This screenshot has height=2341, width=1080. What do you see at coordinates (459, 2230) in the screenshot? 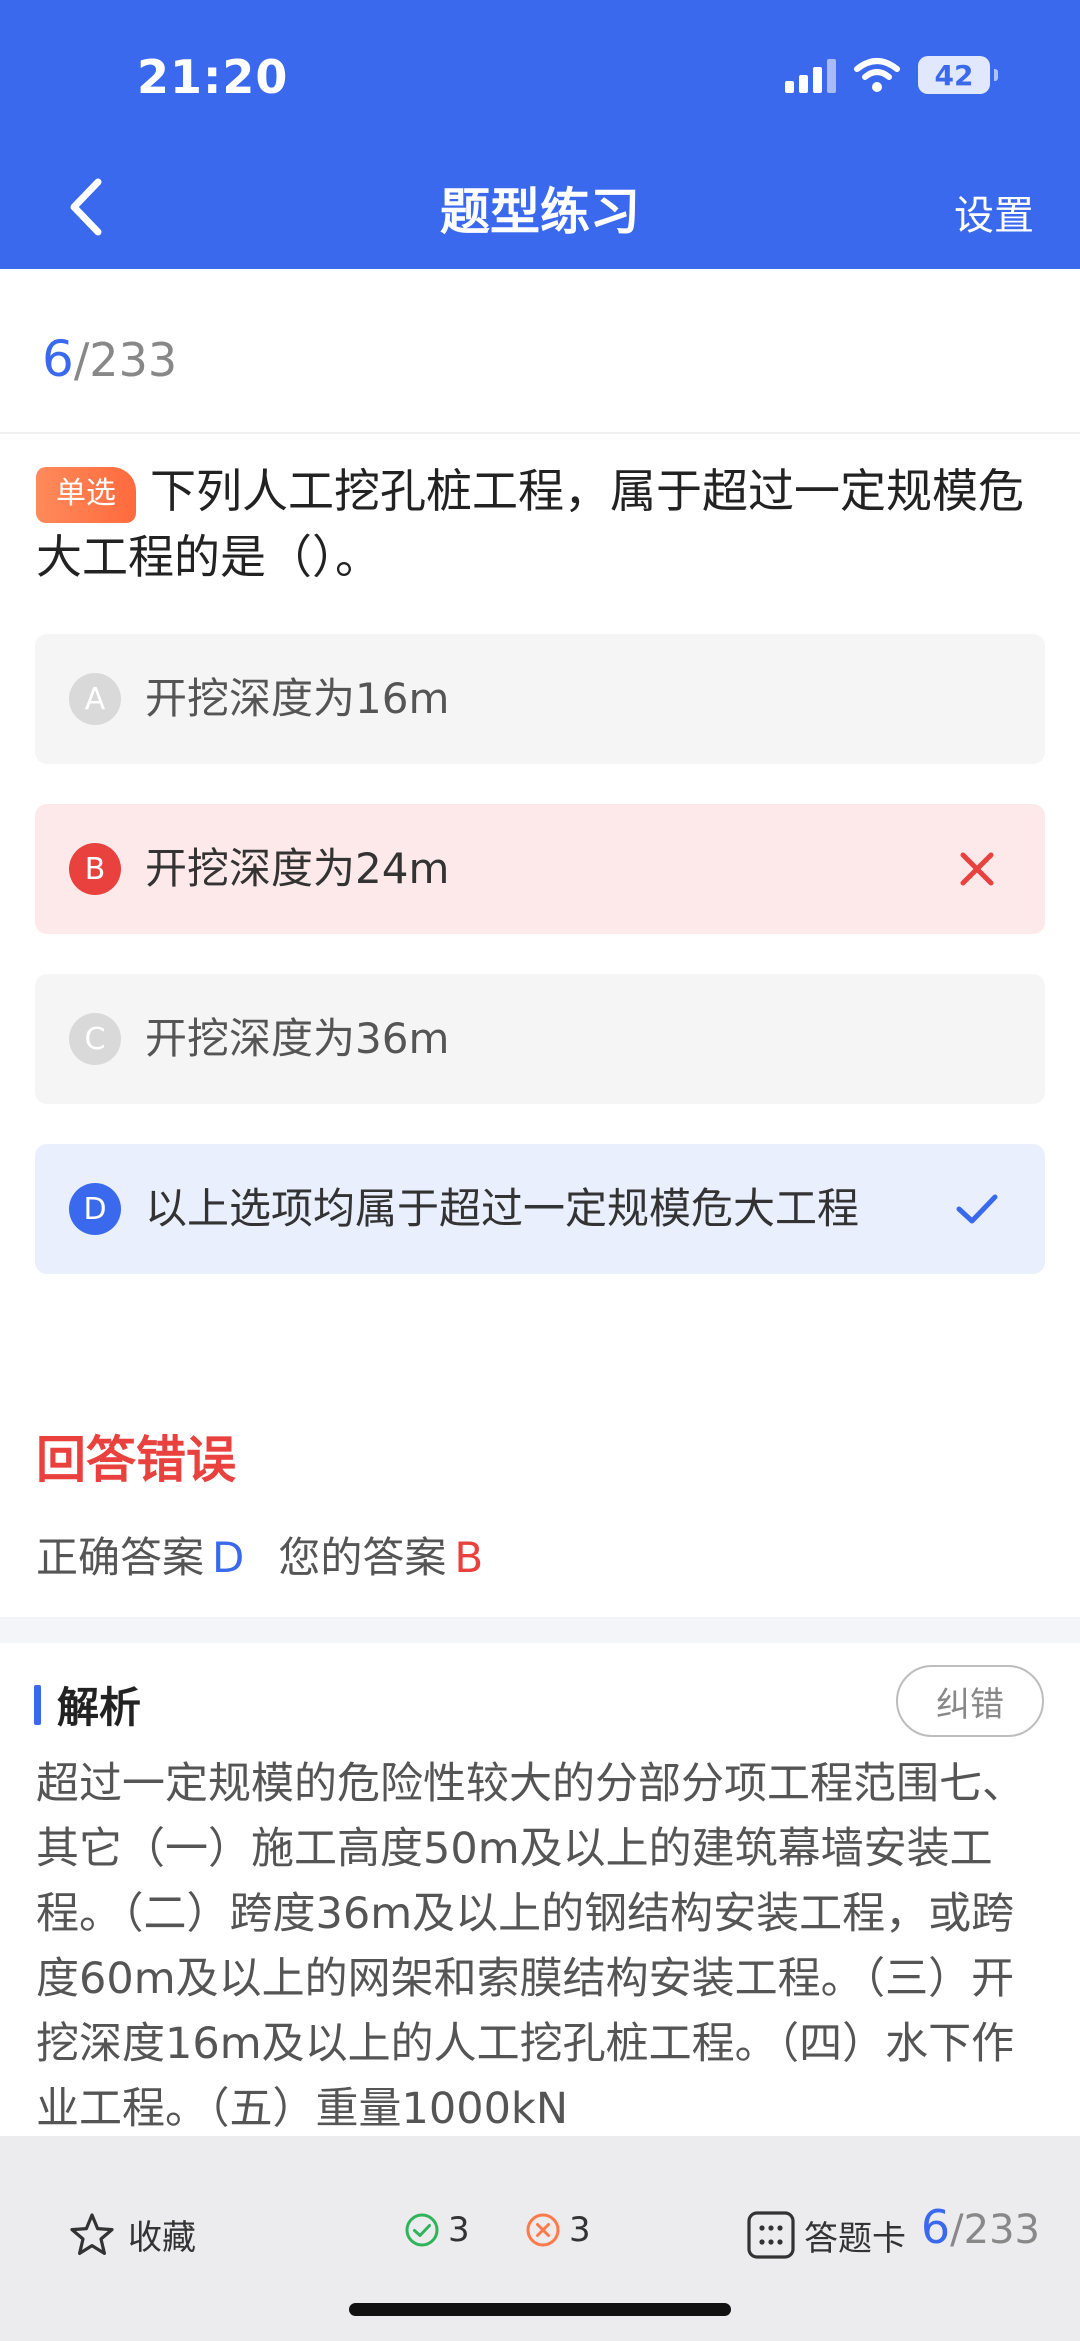
I see `correct-count-value: 3` at bounding box center [459, 2230].